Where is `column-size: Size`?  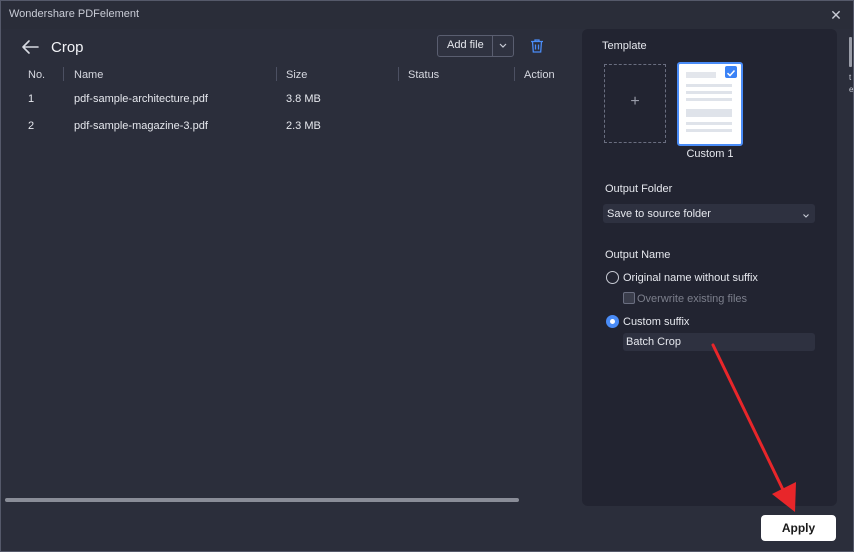
column-size: Size is located at coordinates (297, 75).